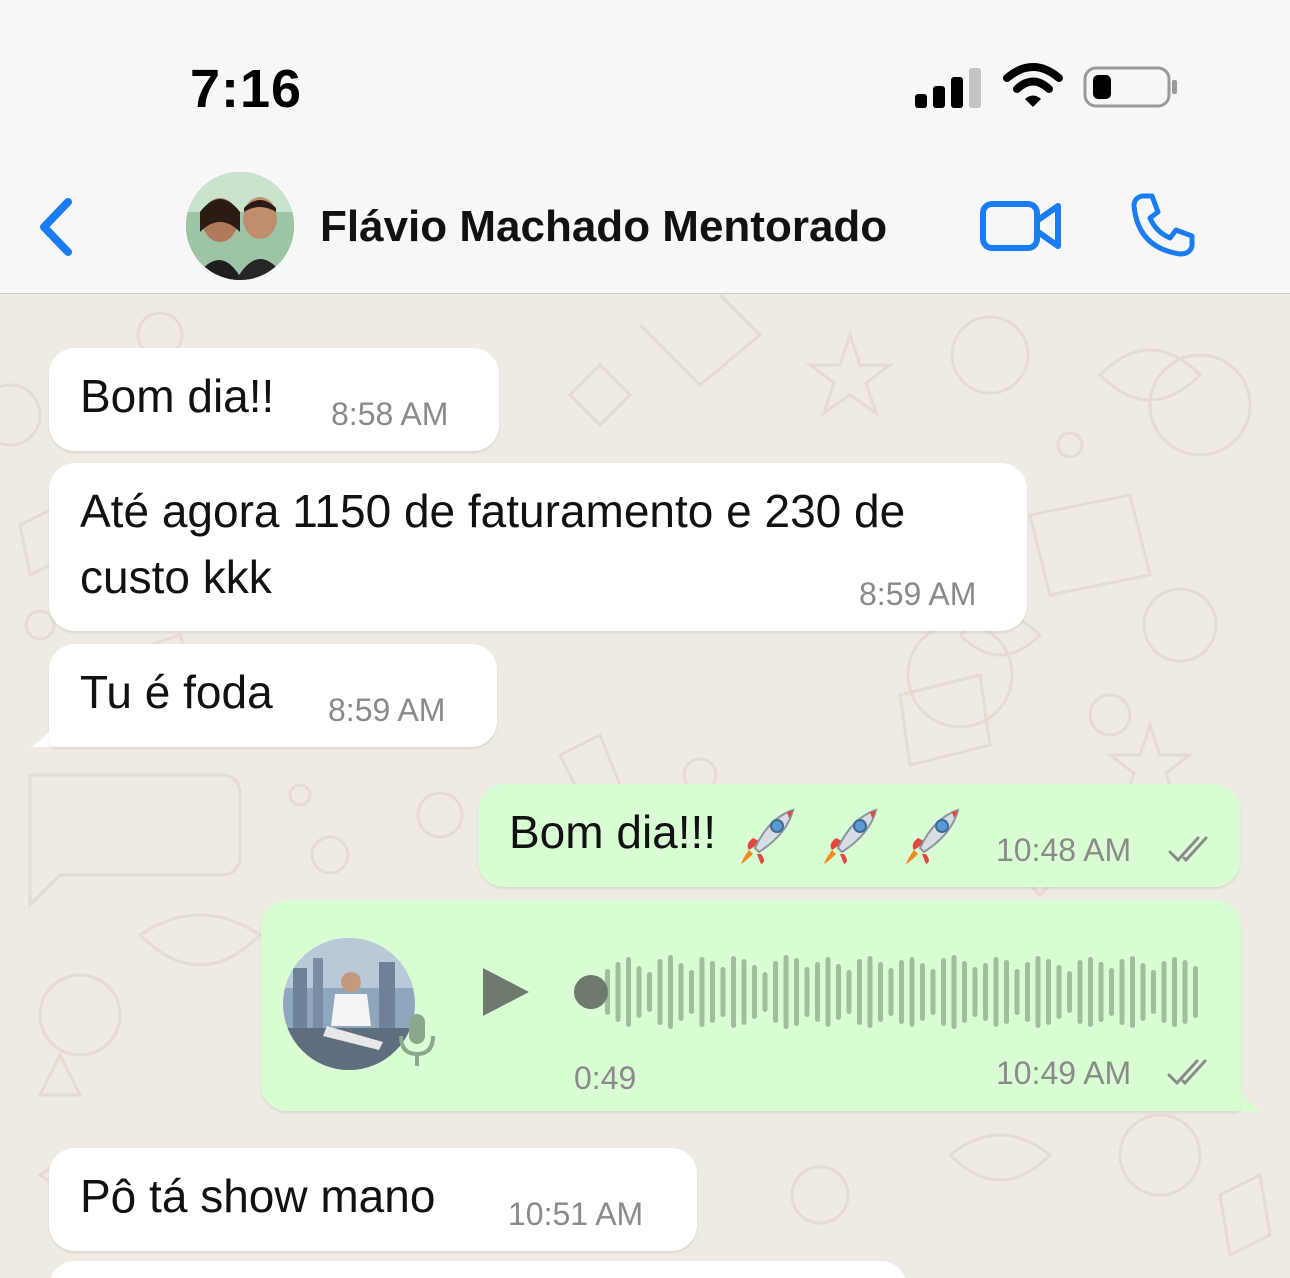 The image size is (1290, 1278). What do you see at coordinates (258, 1196) in the screenshot?
I see `message-text: Pô tá show mano` at bounding box center [258, 1196].